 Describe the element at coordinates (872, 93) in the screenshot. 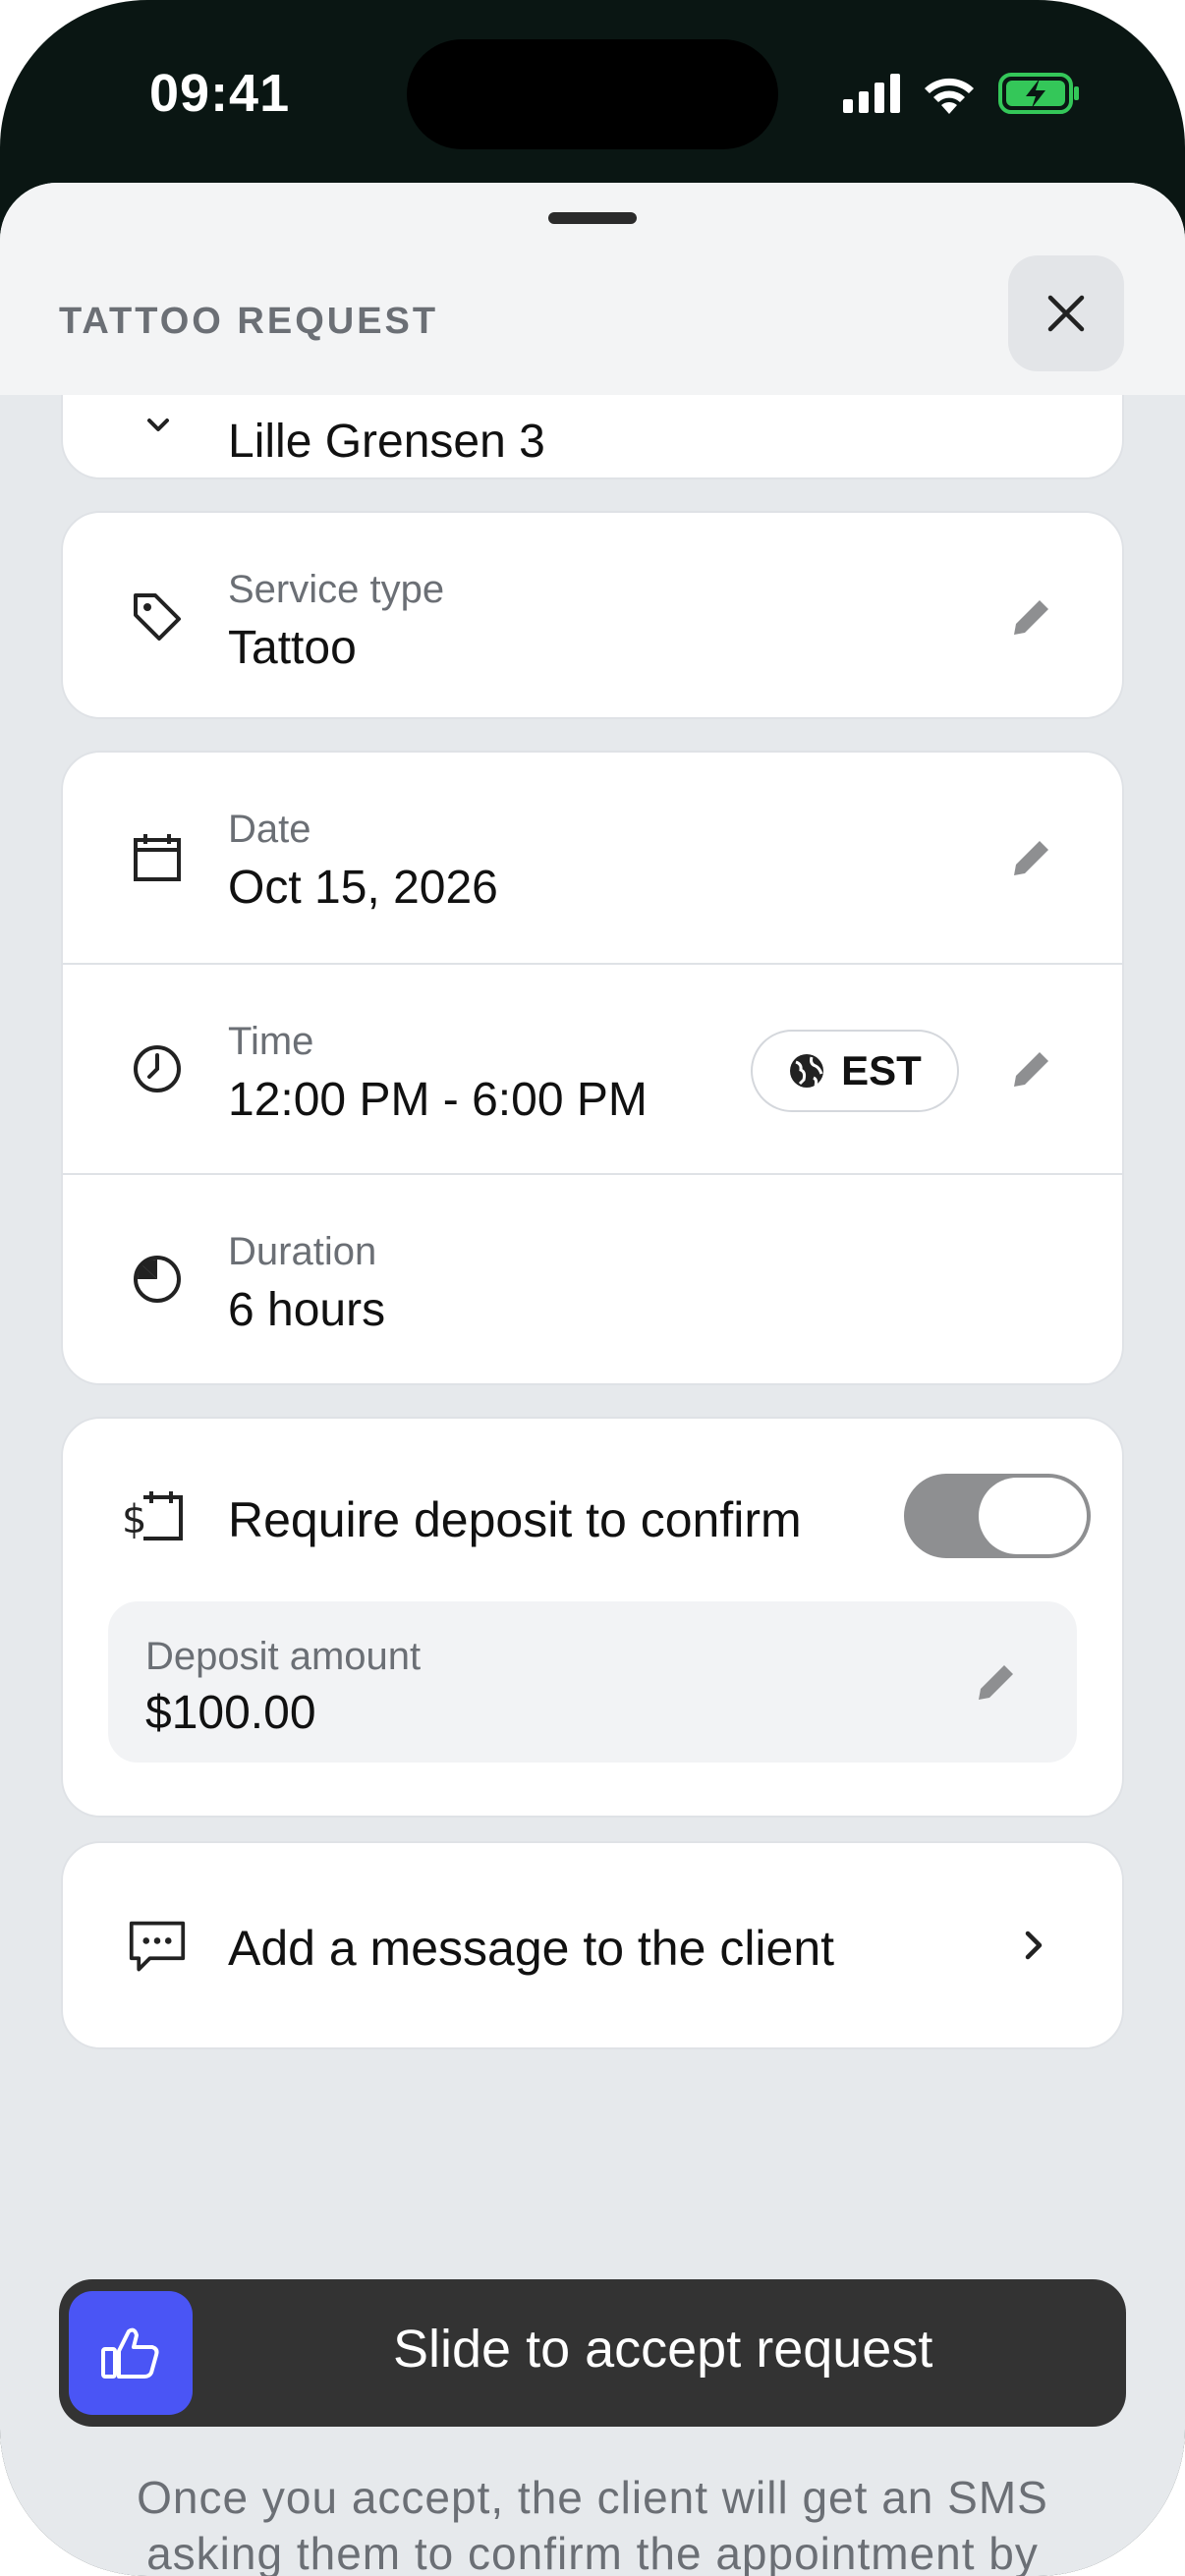

I see `cellular-signal-icon` at that location.